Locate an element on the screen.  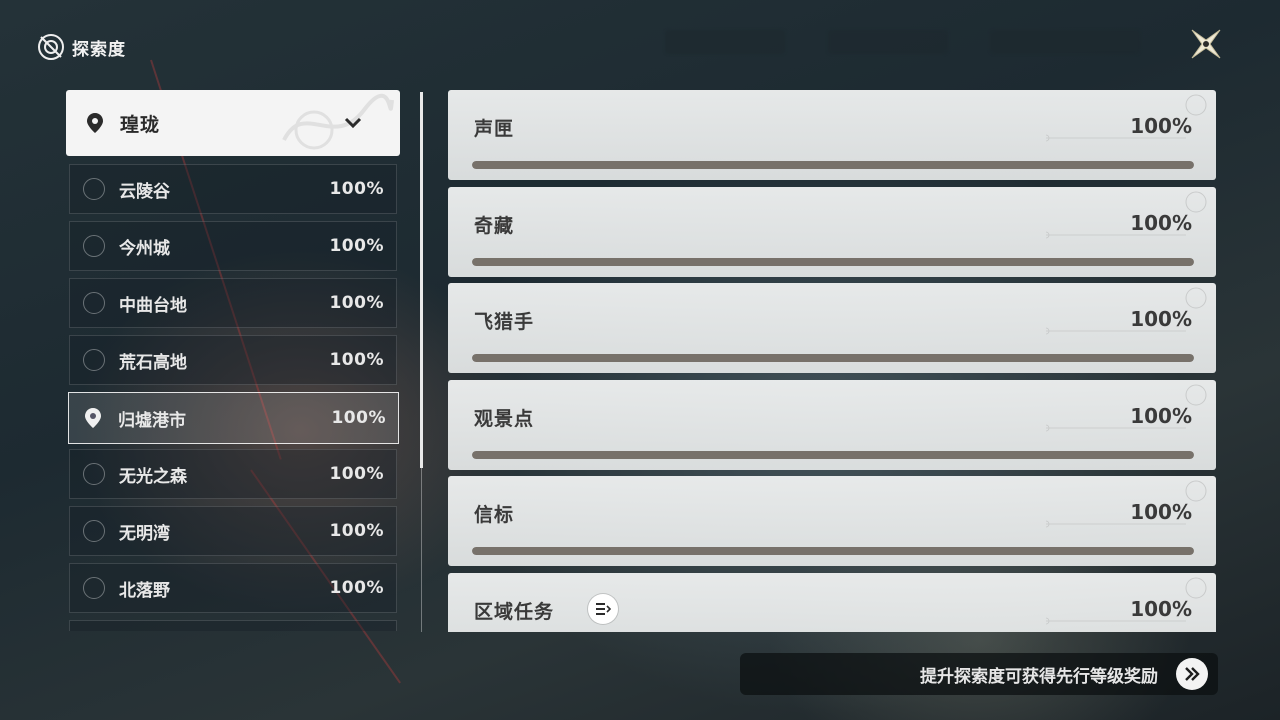
double-chevron-right-icon is located at coordinates (1192, 674).